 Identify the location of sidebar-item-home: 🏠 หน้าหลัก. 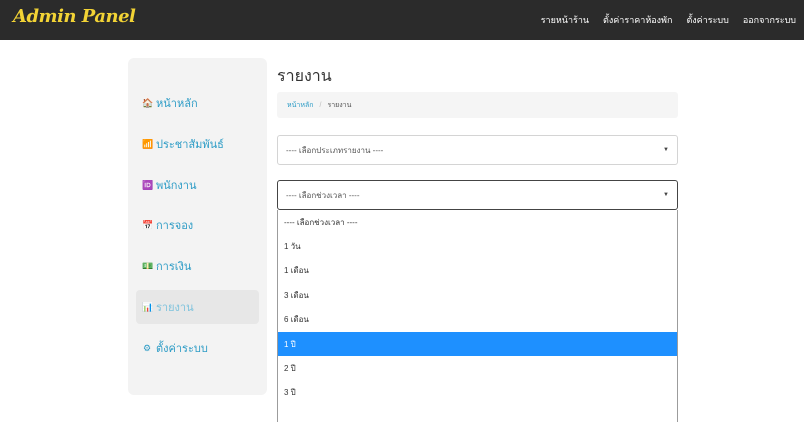
(197, 103).